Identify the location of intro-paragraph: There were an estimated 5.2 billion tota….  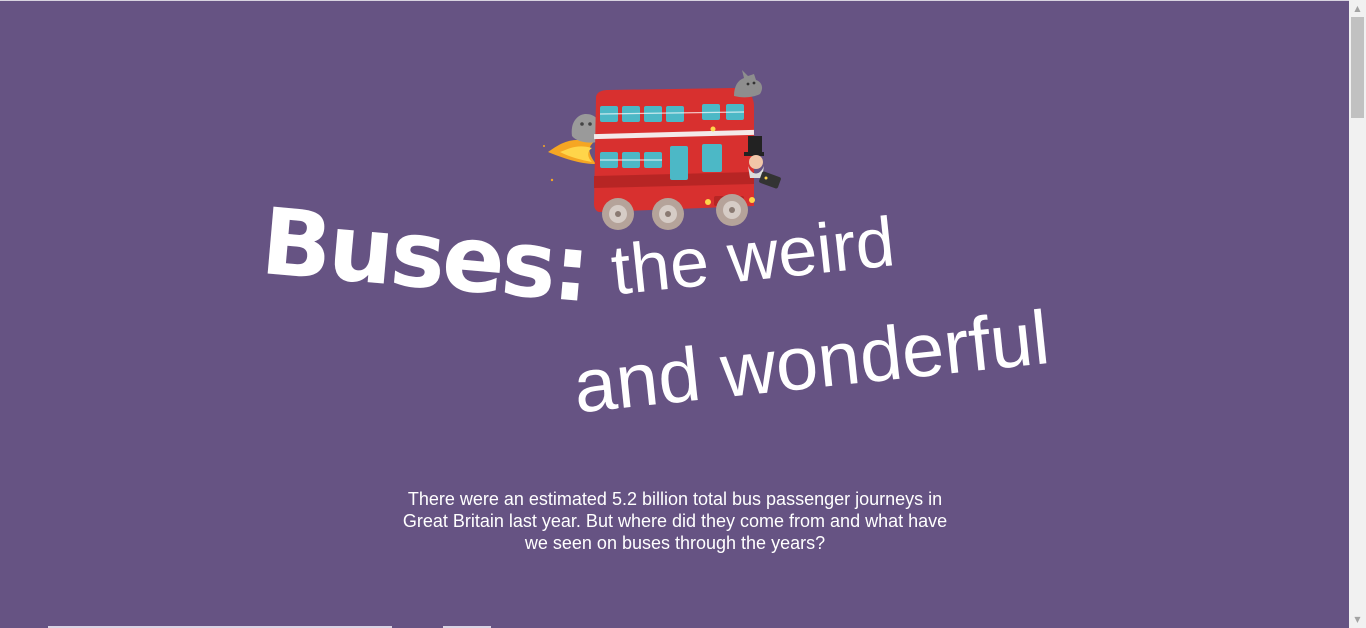
(675, 521).